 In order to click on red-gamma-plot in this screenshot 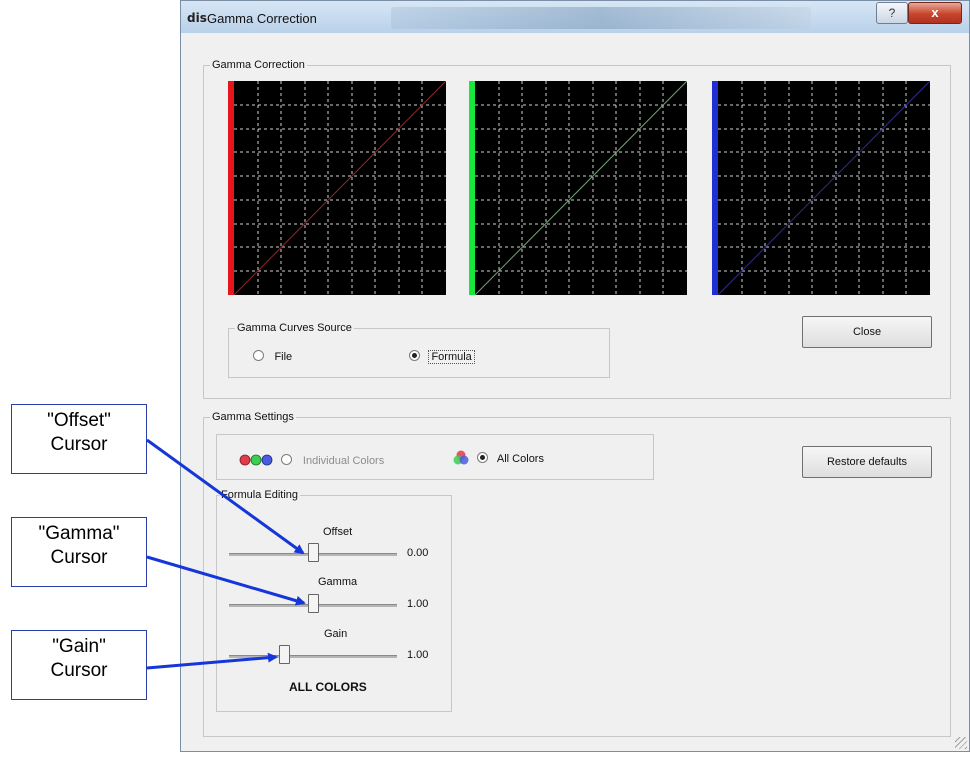, I will do `click(337, 188)`.